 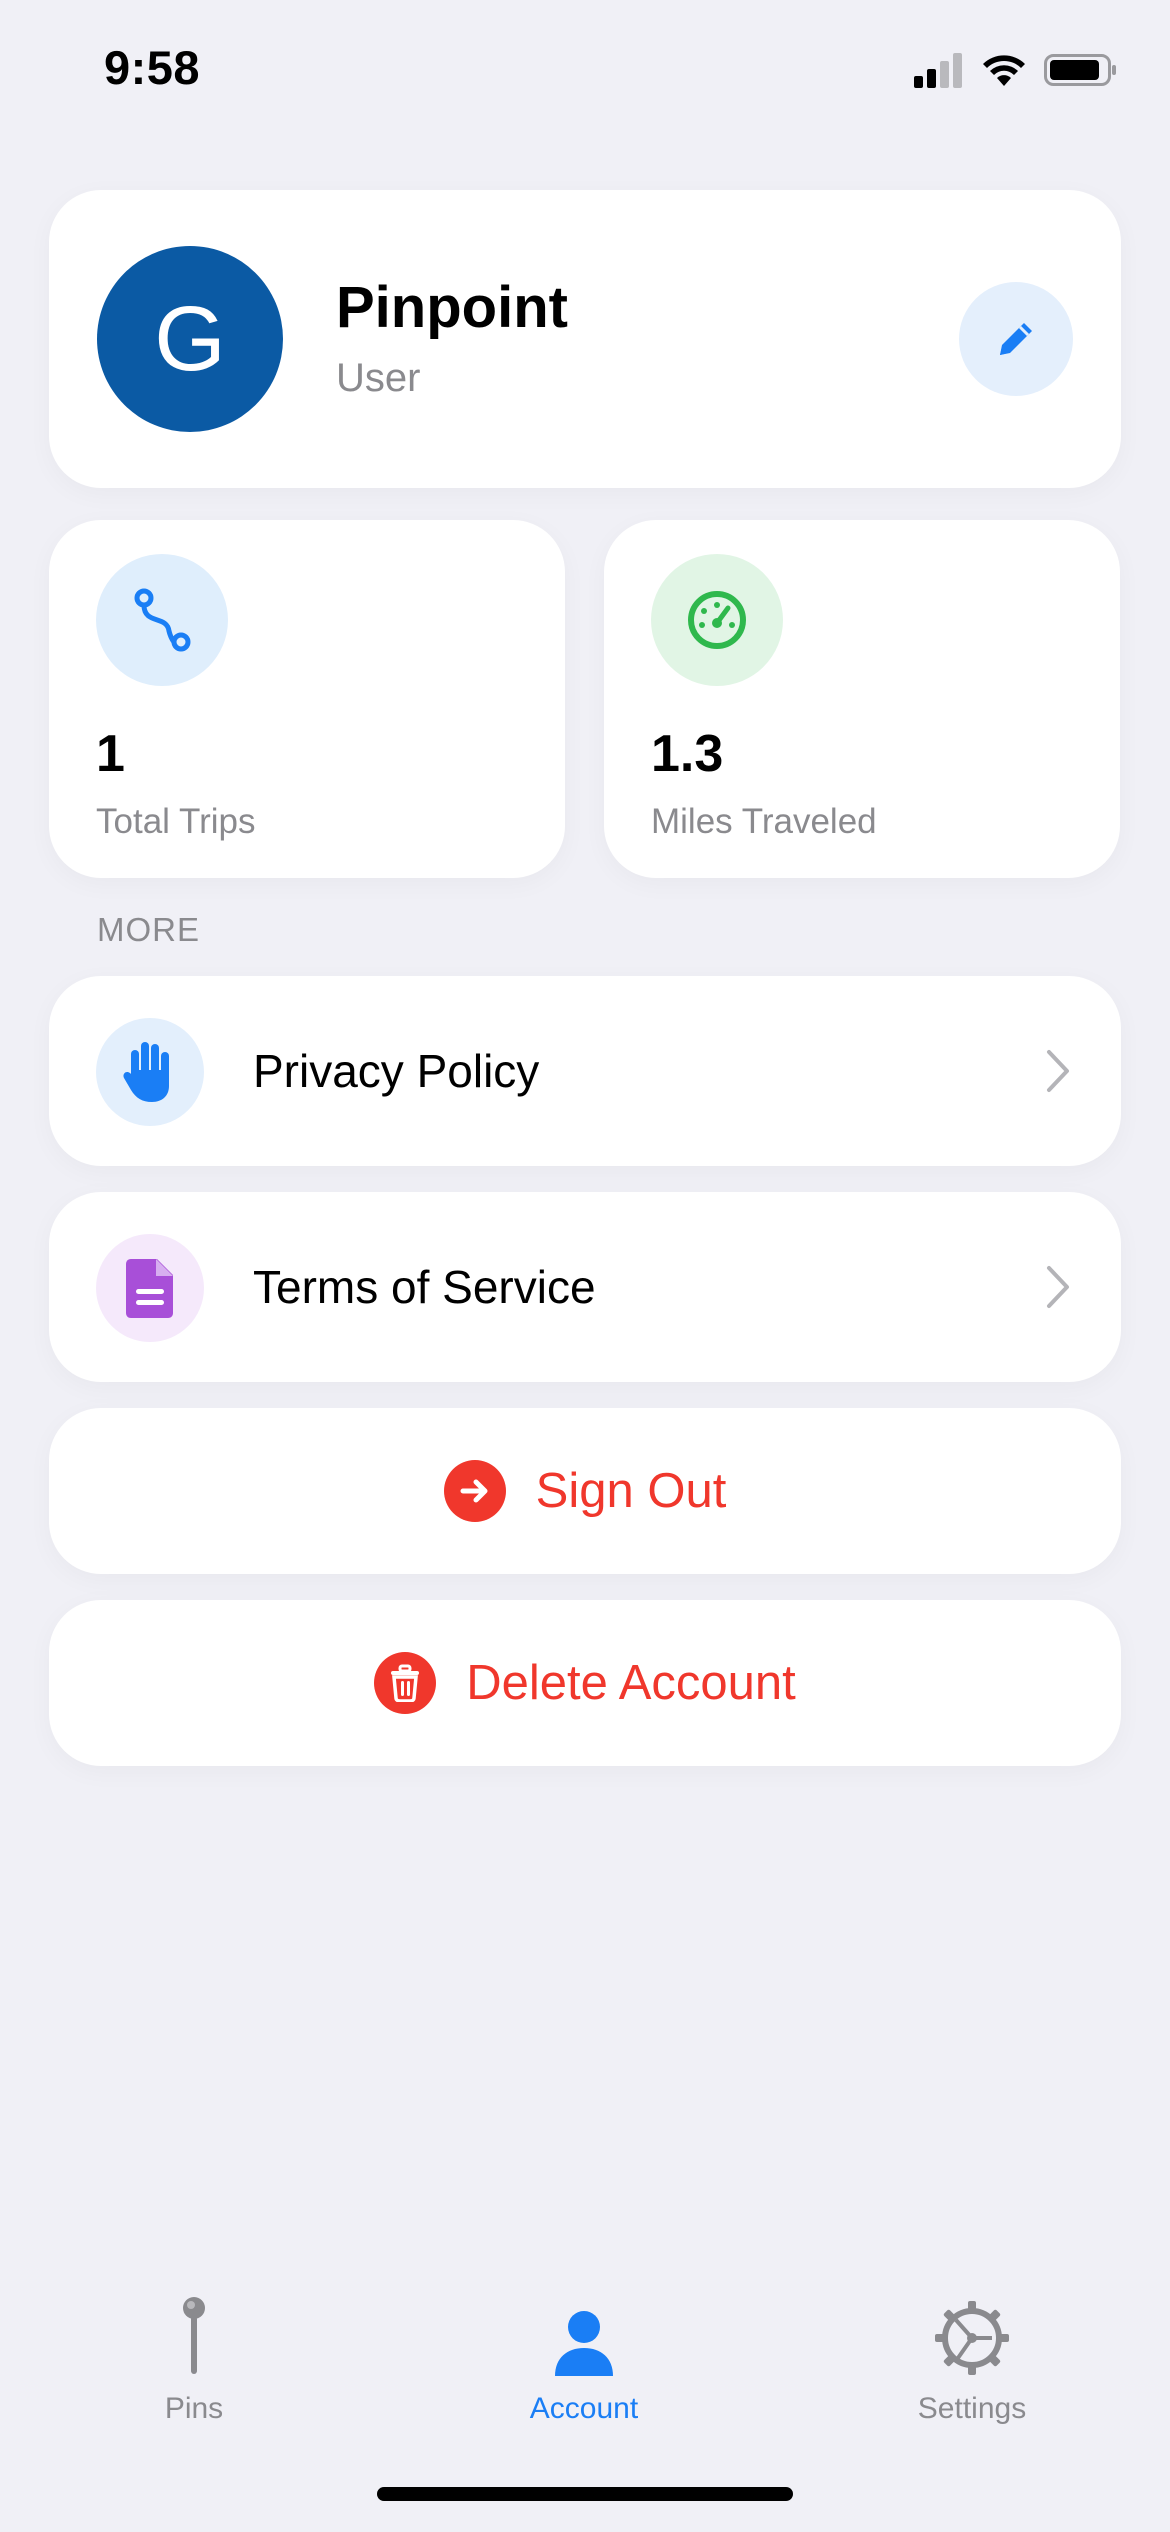 I want to click on sign-out-label: Sign Out, so click(x=631, y=1491).